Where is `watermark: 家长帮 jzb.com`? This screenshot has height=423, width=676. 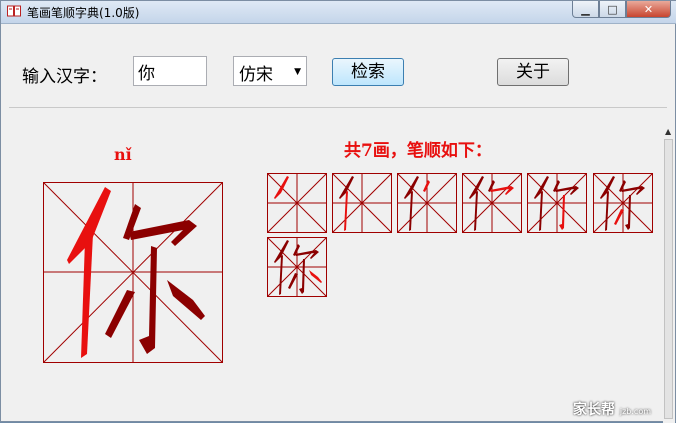 watermark: 家长帮 jzb.com is located at coordinates (612, 409).